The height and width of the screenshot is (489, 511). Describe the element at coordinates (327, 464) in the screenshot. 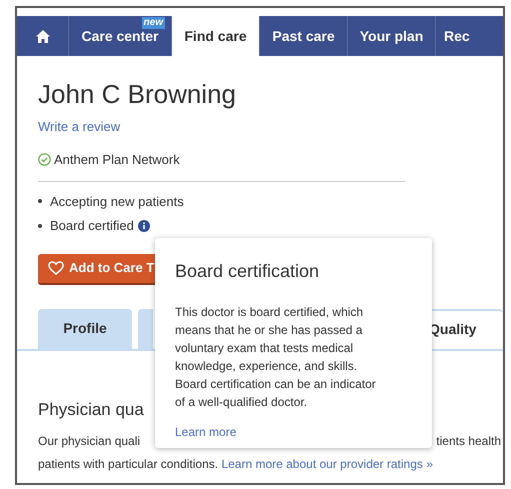

I see `provider-ratings-link: Learn more about our provider ratings »` at that location.